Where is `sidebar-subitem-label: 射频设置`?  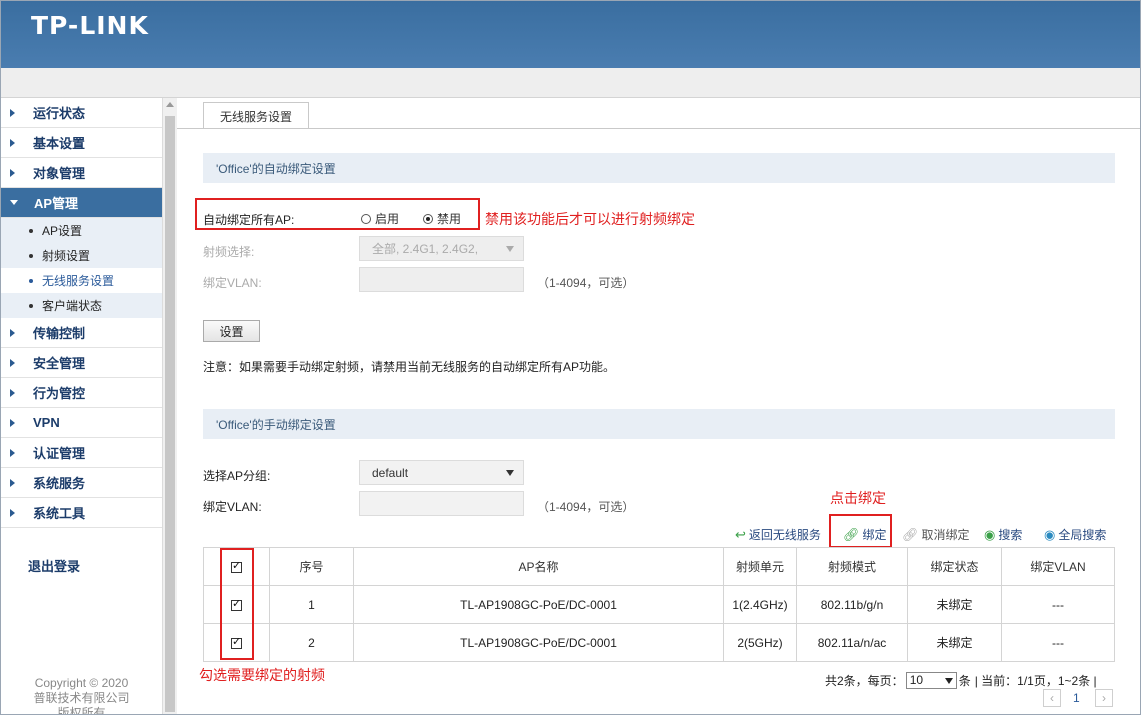 sidebar-subitem-label: 射频设置 is located at coordinates (66, 256).